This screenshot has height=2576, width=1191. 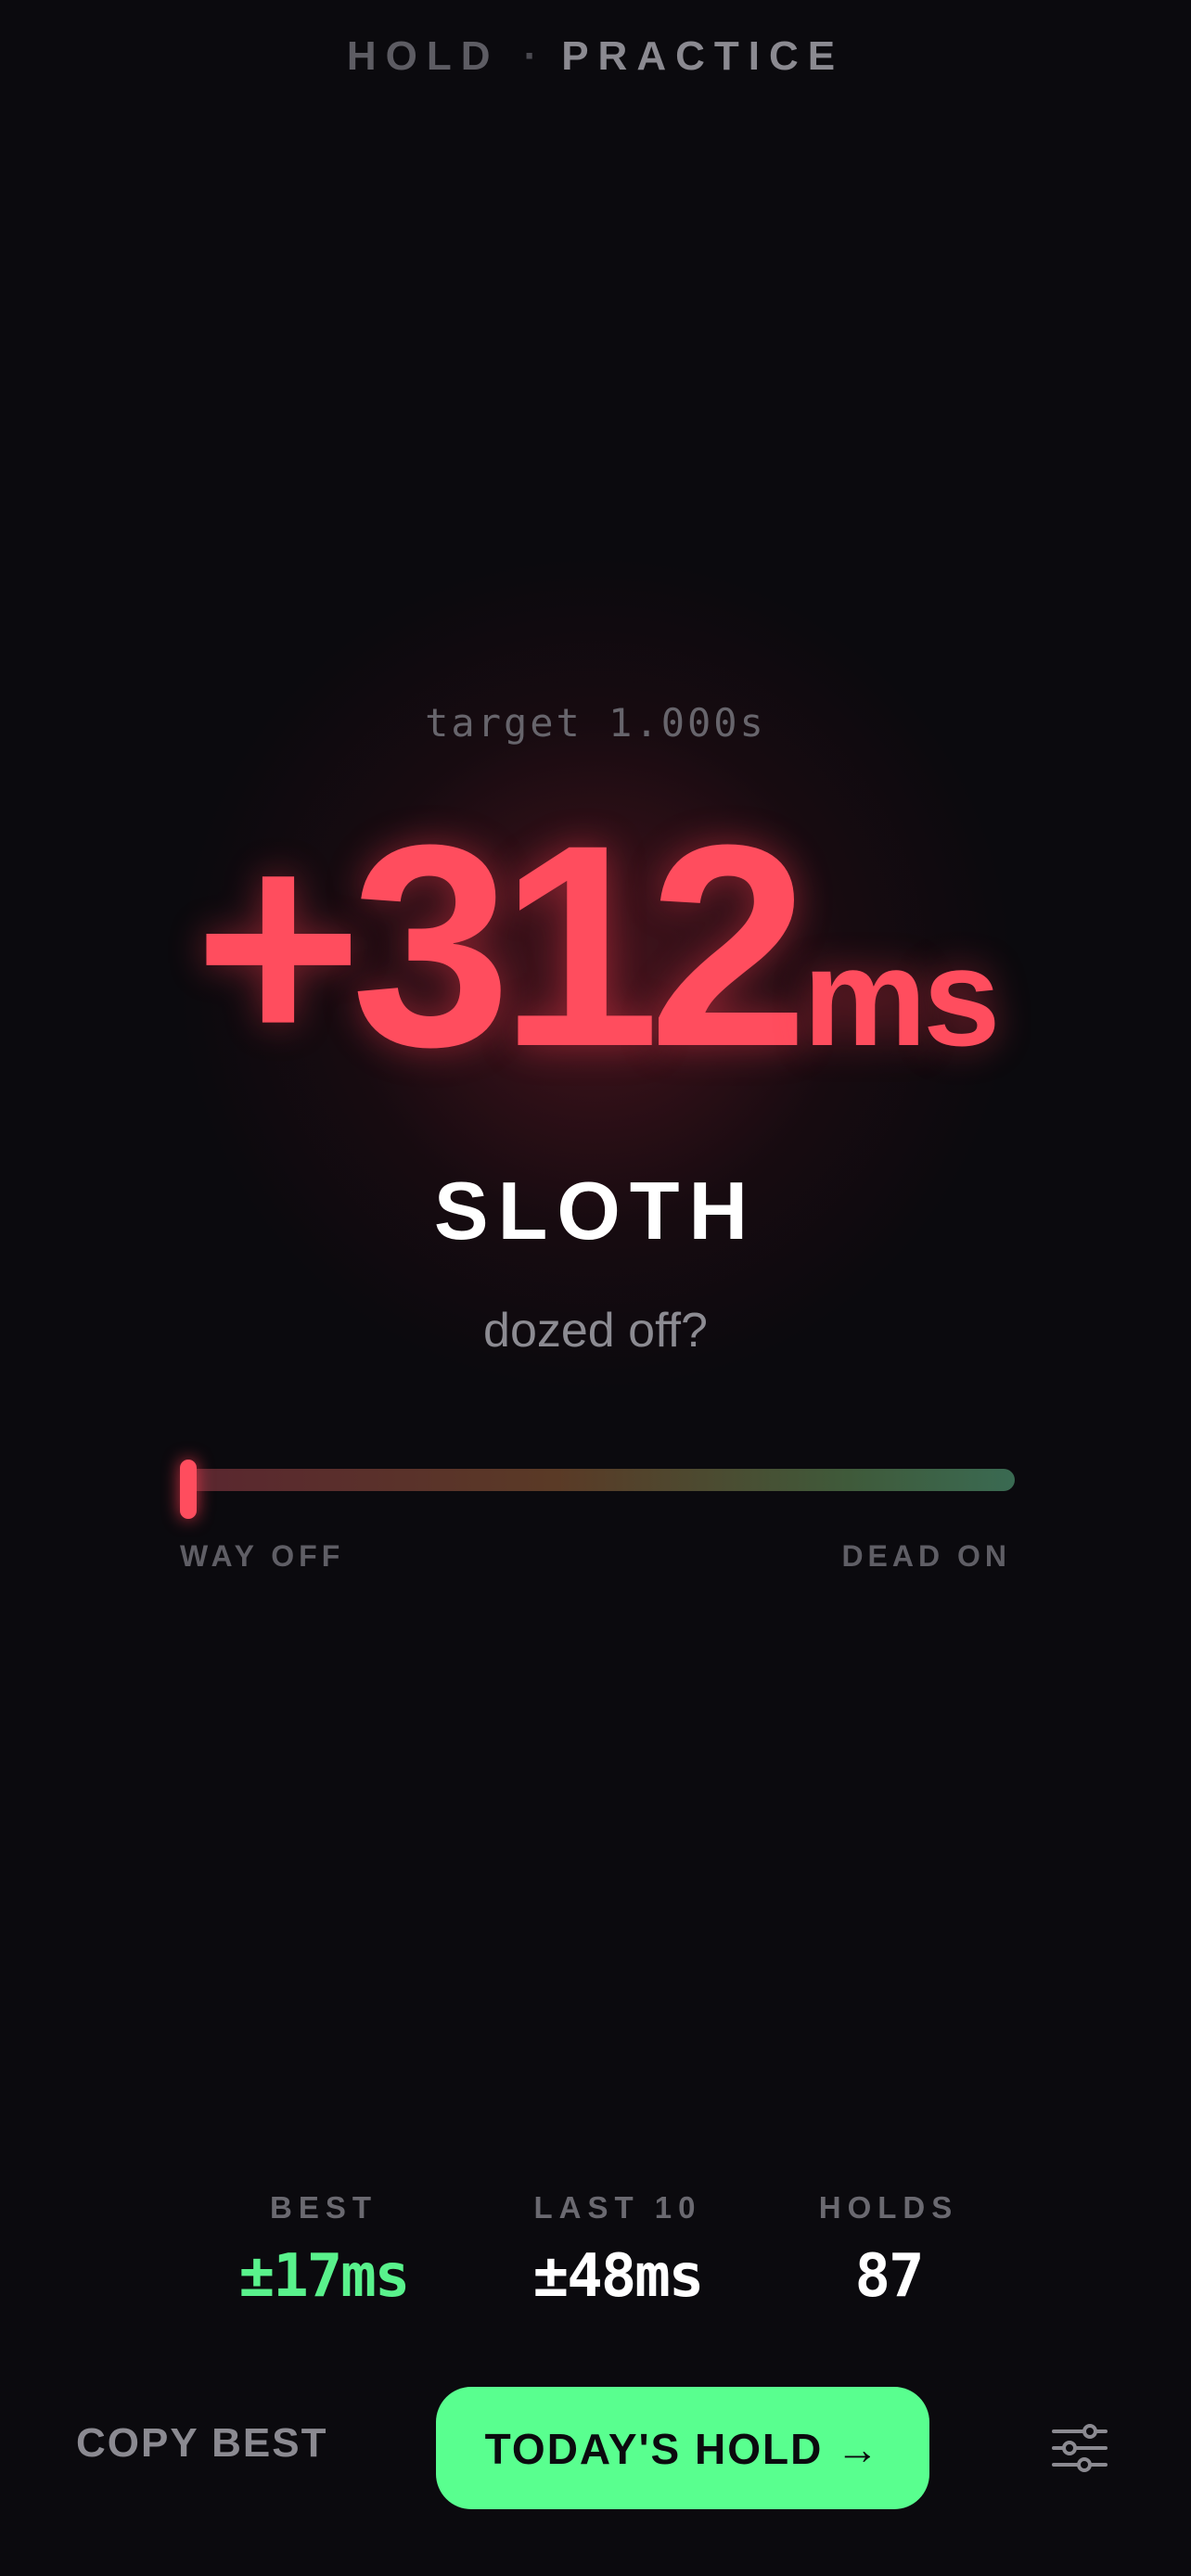 What do you see at coordinates (188, 1490) in the screenshot?
I see `accuracy-marker` at bounding box center [188, 1490].